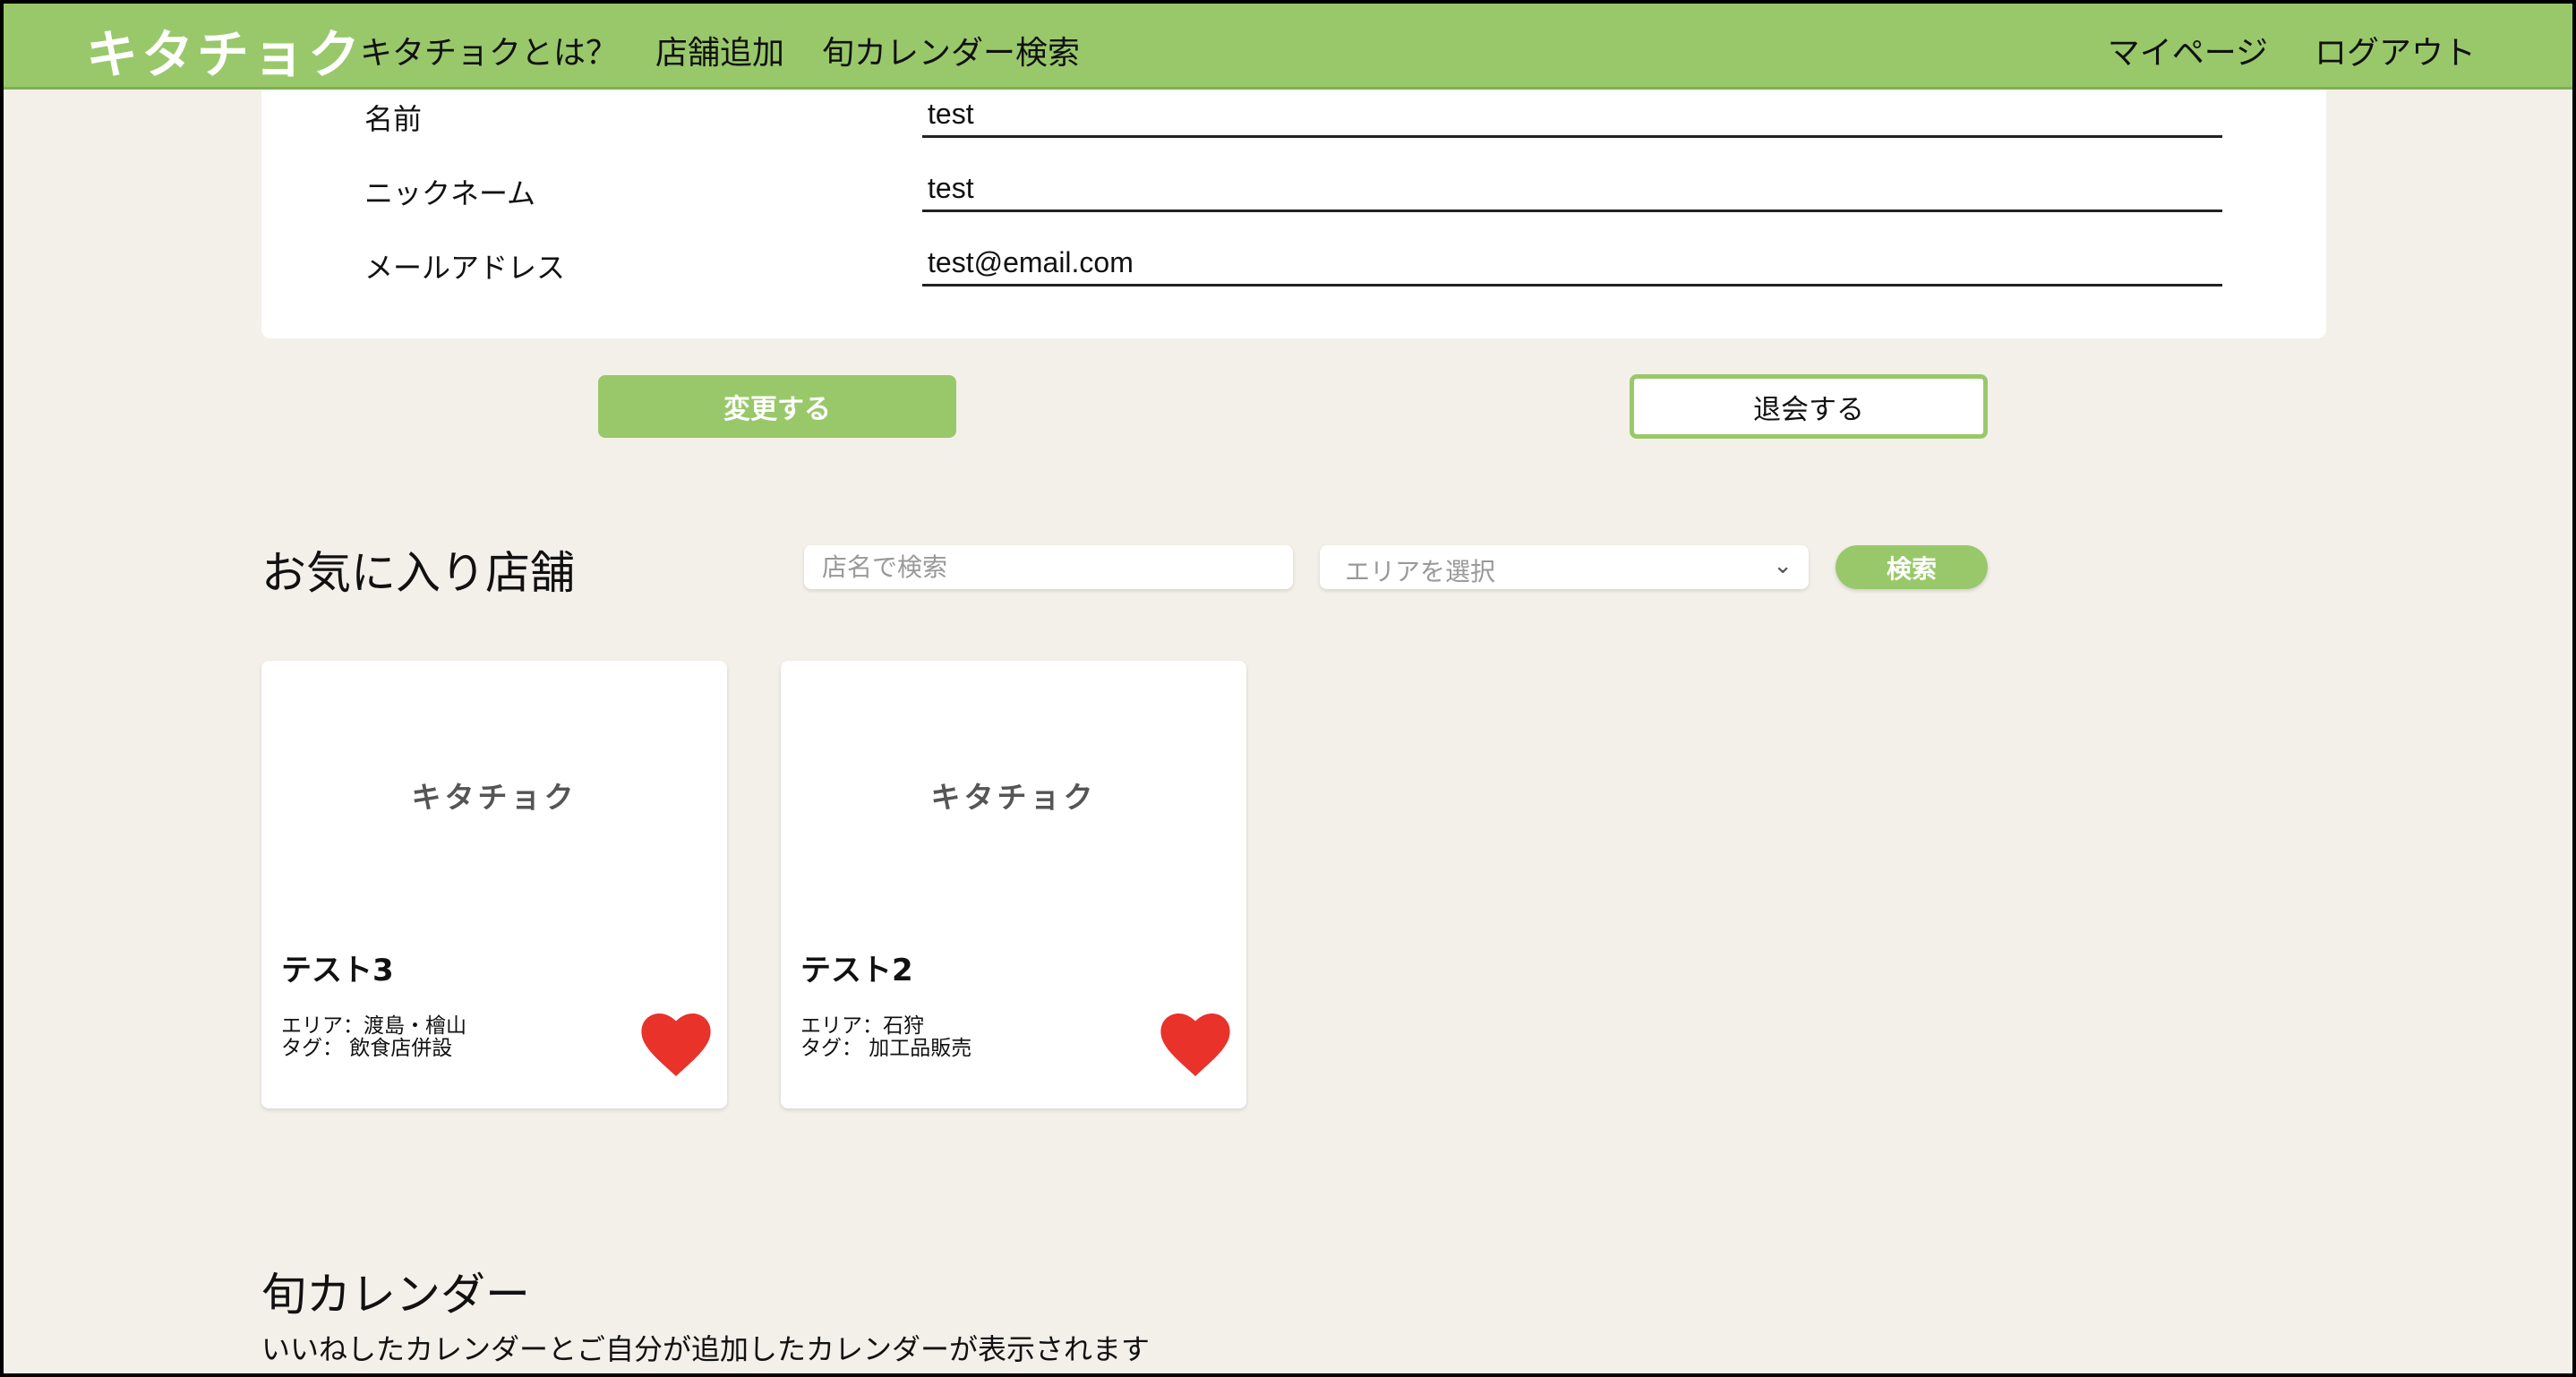  I want to click on change-button: 変更する, so click(777, 406).